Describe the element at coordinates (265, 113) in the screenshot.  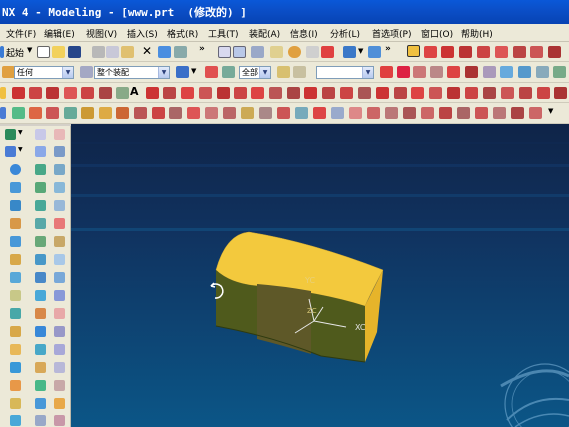
I see `shell-icon` at that location.